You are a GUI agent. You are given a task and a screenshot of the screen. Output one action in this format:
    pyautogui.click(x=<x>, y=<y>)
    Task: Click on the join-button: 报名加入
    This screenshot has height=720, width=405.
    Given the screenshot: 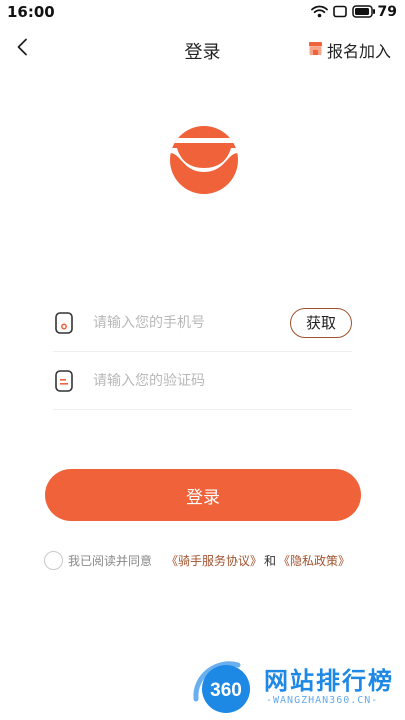 What is the action you would take?
    pyautogui.click(x=349, y=50)
    